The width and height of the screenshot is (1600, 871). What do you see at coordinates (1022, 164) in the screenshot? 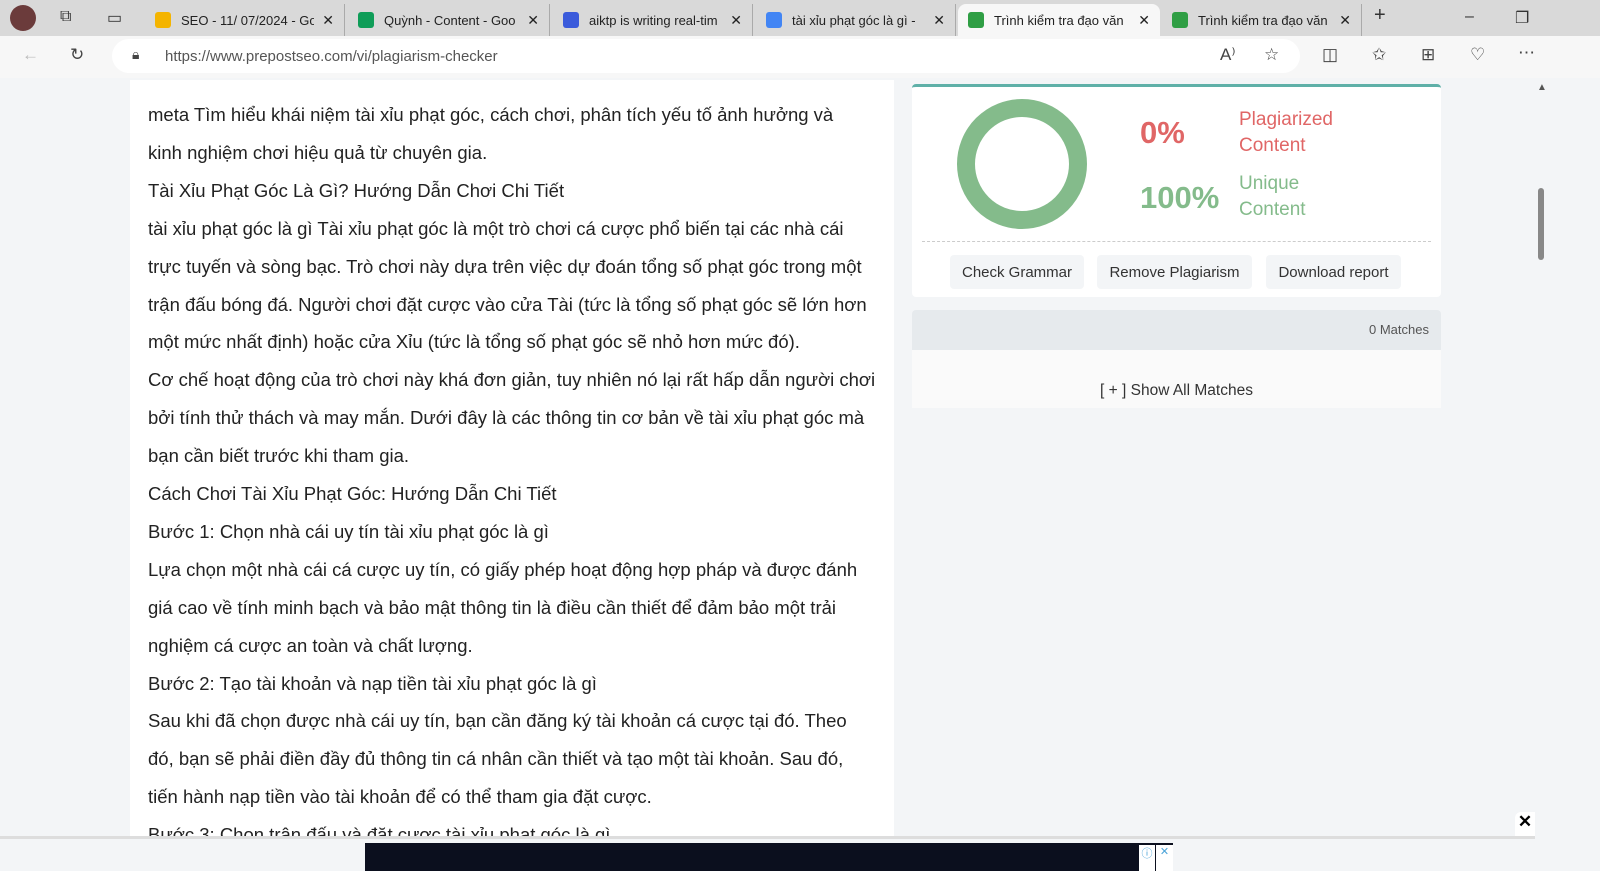
I see `uniqueness-donut-chart` at bounding box center [1022, 164].